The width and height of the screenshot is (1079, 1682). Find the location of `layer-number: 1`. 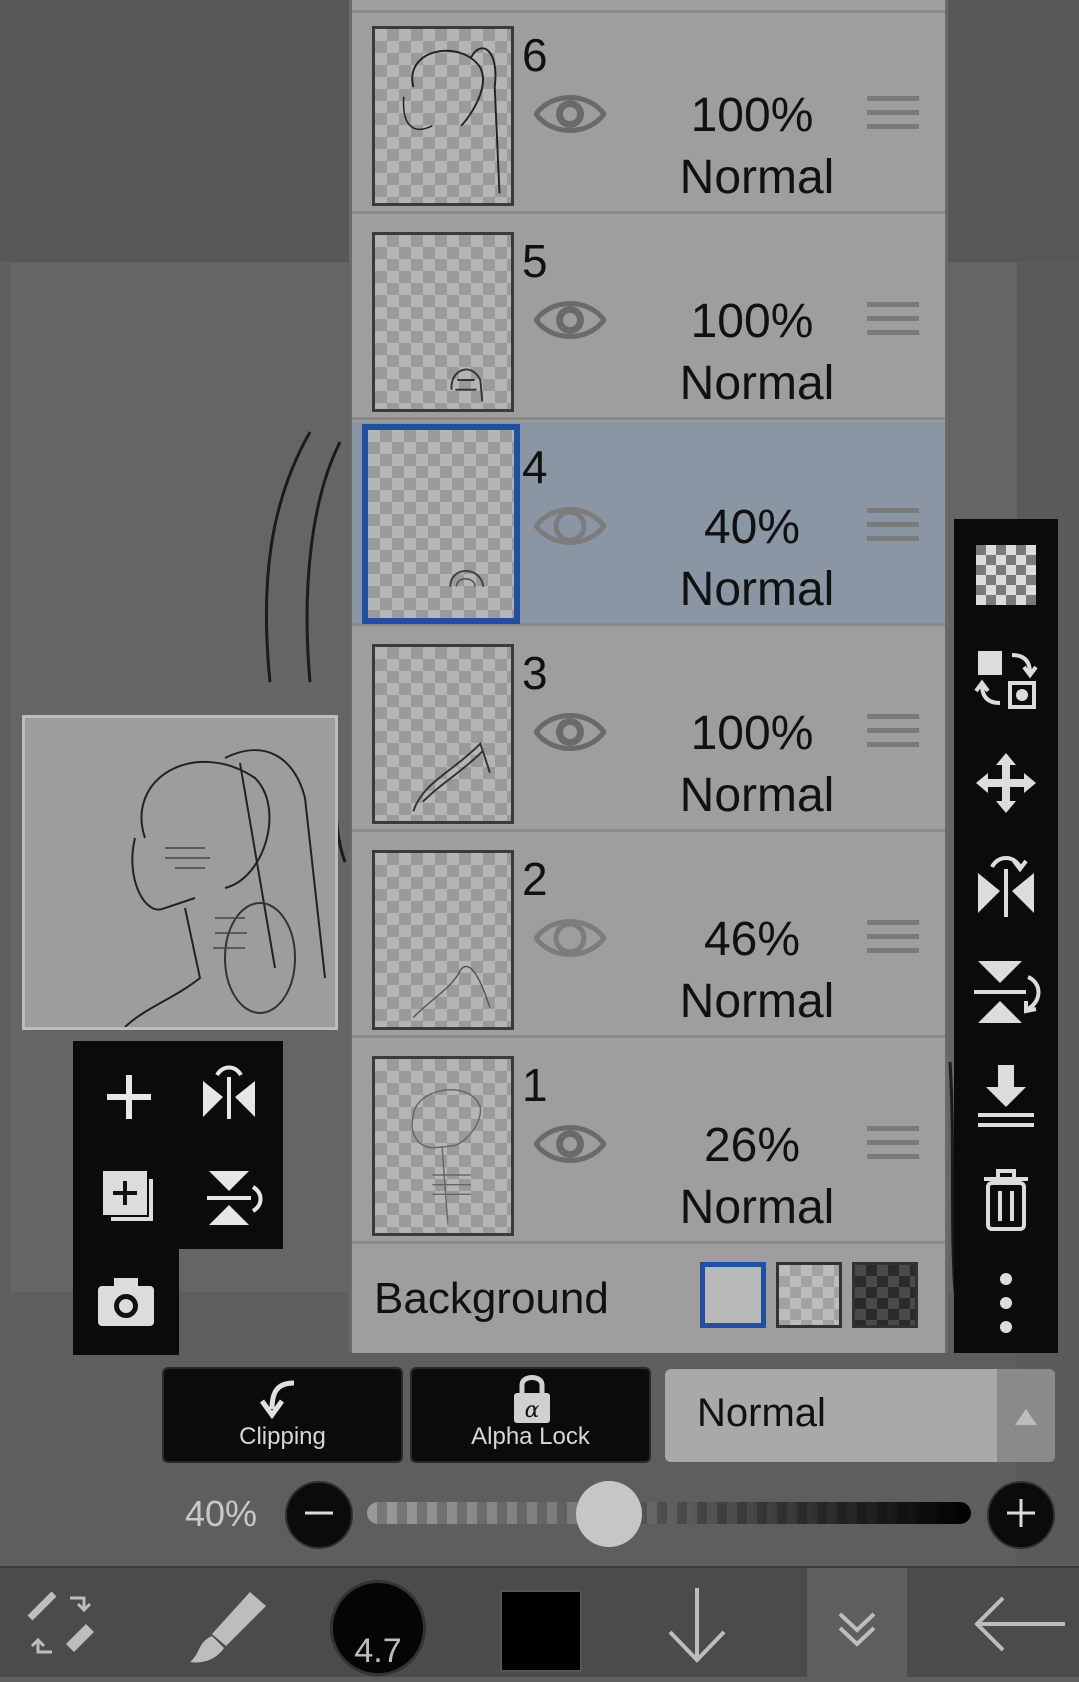

layer-number: 1 is located at coordinates (535, 1085).